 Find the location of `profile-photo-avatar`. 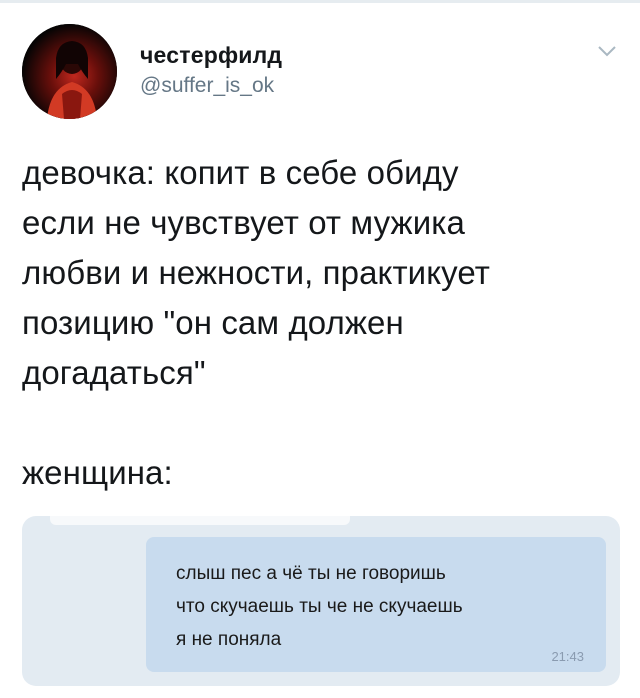

profile-photo-avatar is located at coordinates (69, 71).